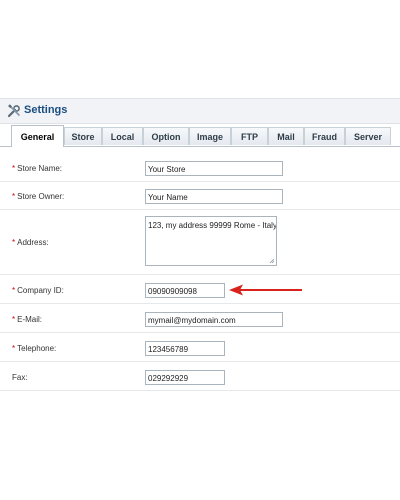 This screenshot has width=400, height=500. I want to click on store-name-input: Your Store, so click(214, 168).